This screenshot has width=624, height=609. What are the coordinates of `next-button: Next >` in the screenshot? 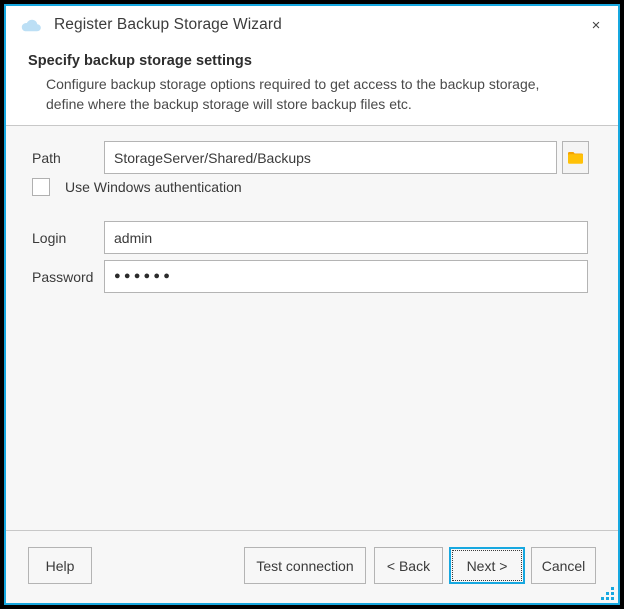 It's located at (487, 565).